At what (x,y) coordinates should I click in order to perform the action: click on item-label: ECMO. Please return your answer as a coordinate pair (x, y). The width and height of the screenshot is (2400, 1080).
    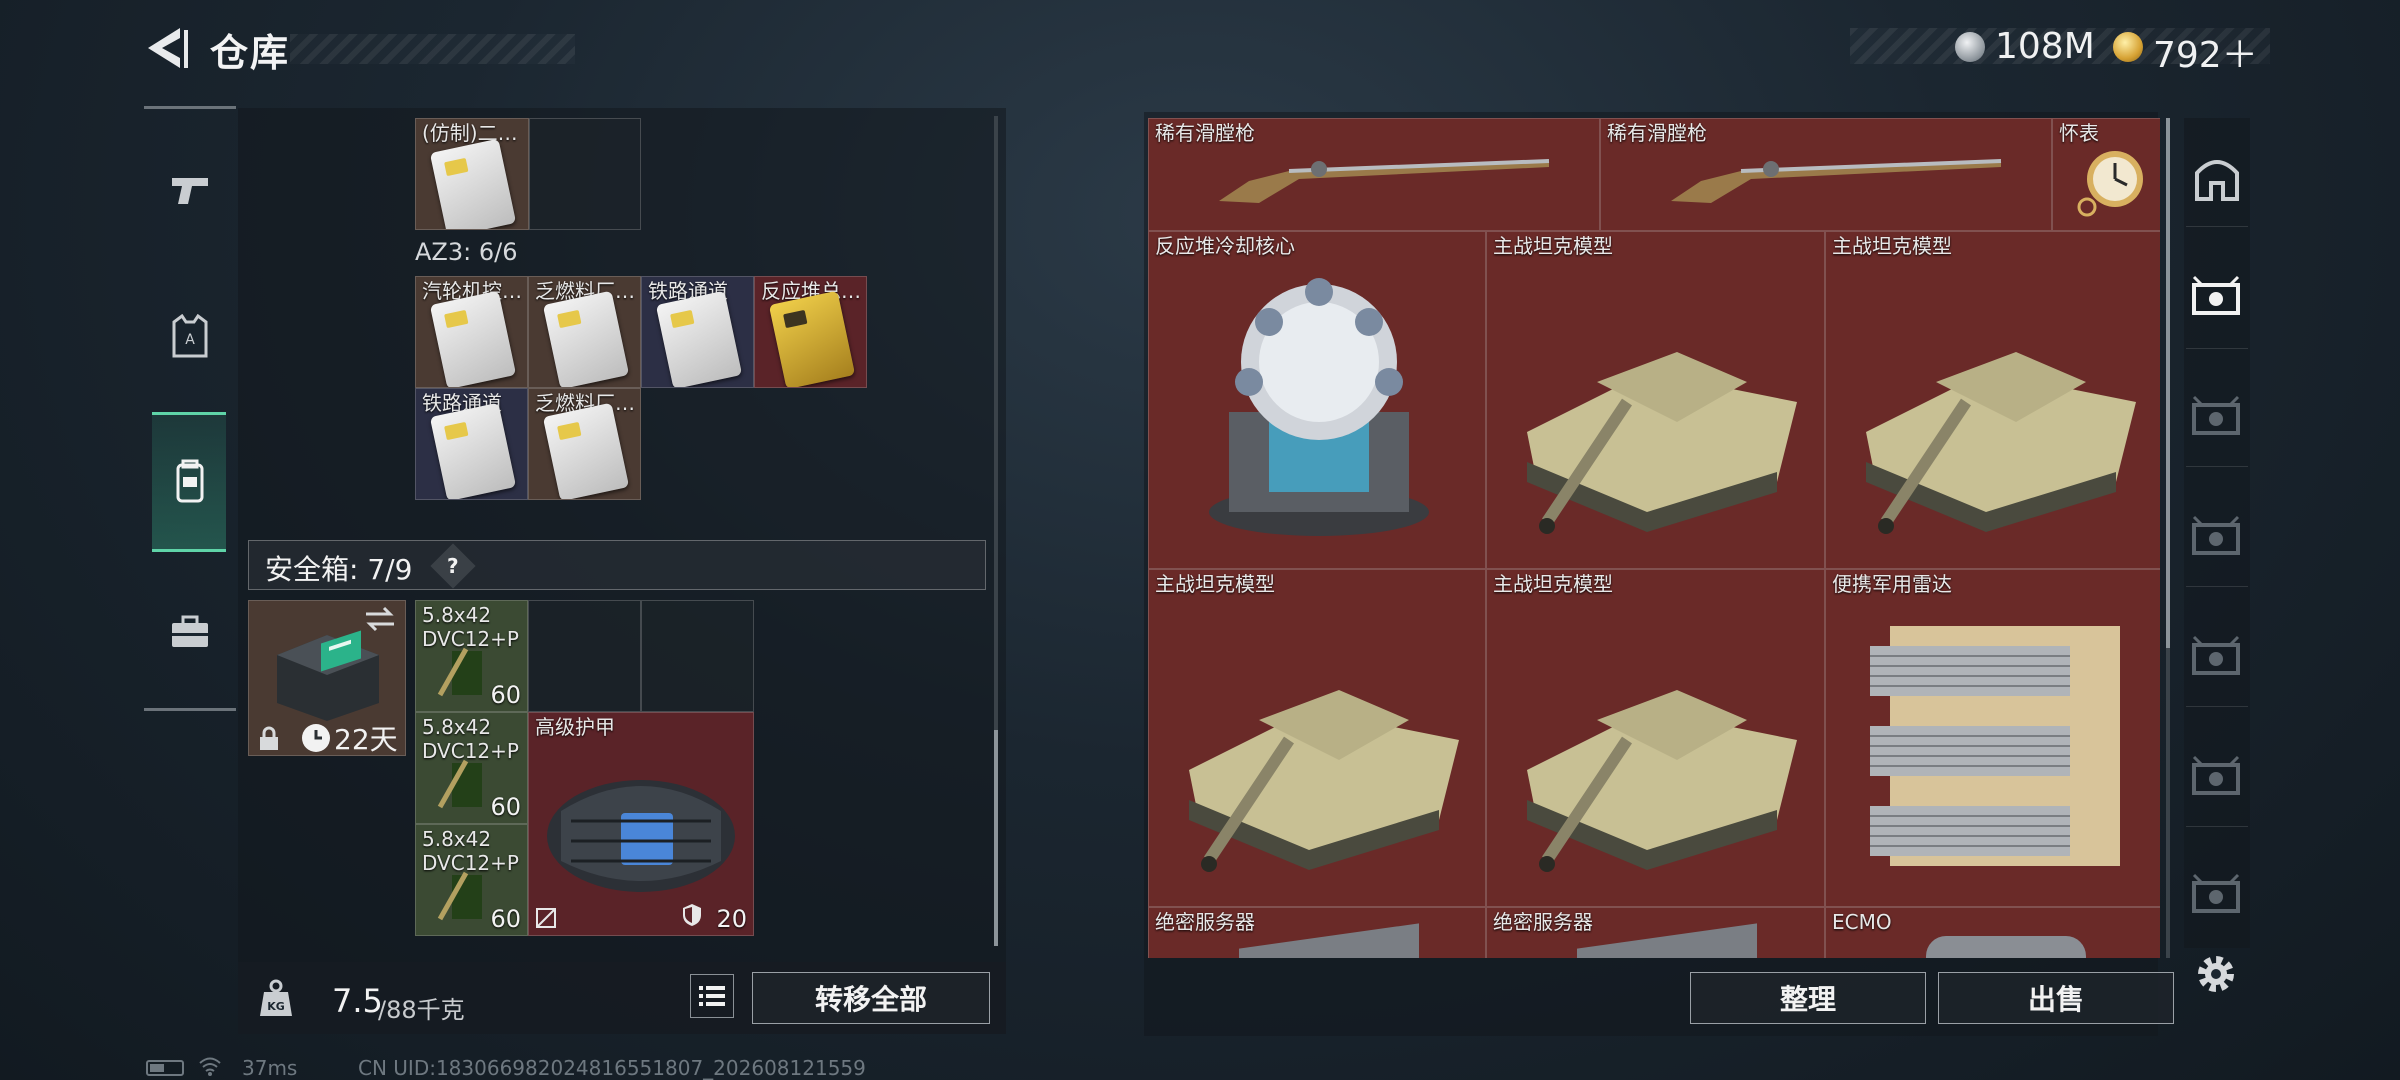
    Looking at the image, I should click on (1862, 922).